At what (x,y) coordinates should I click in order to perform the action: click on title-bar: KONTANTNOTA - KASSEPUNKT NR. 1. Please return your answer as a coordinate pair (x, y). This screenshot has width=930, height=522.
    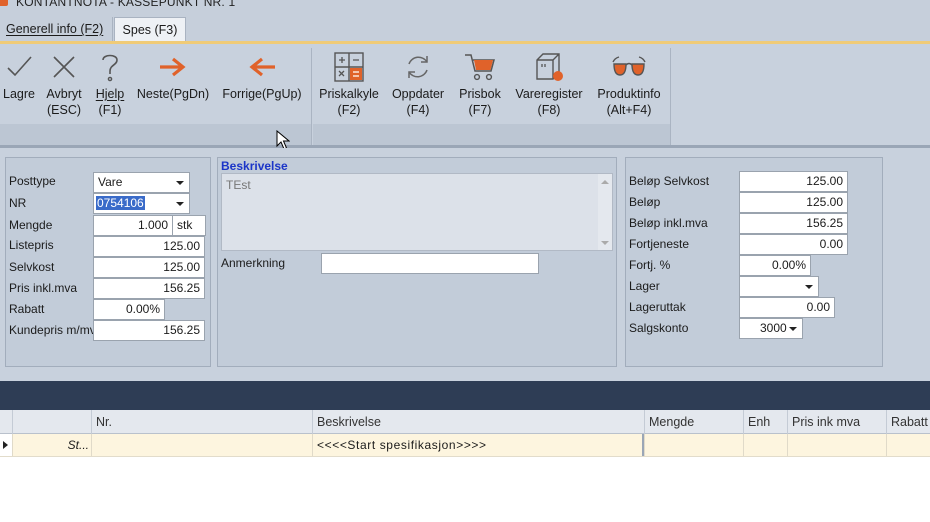
    Looking at the image, I should click on (465, 7).